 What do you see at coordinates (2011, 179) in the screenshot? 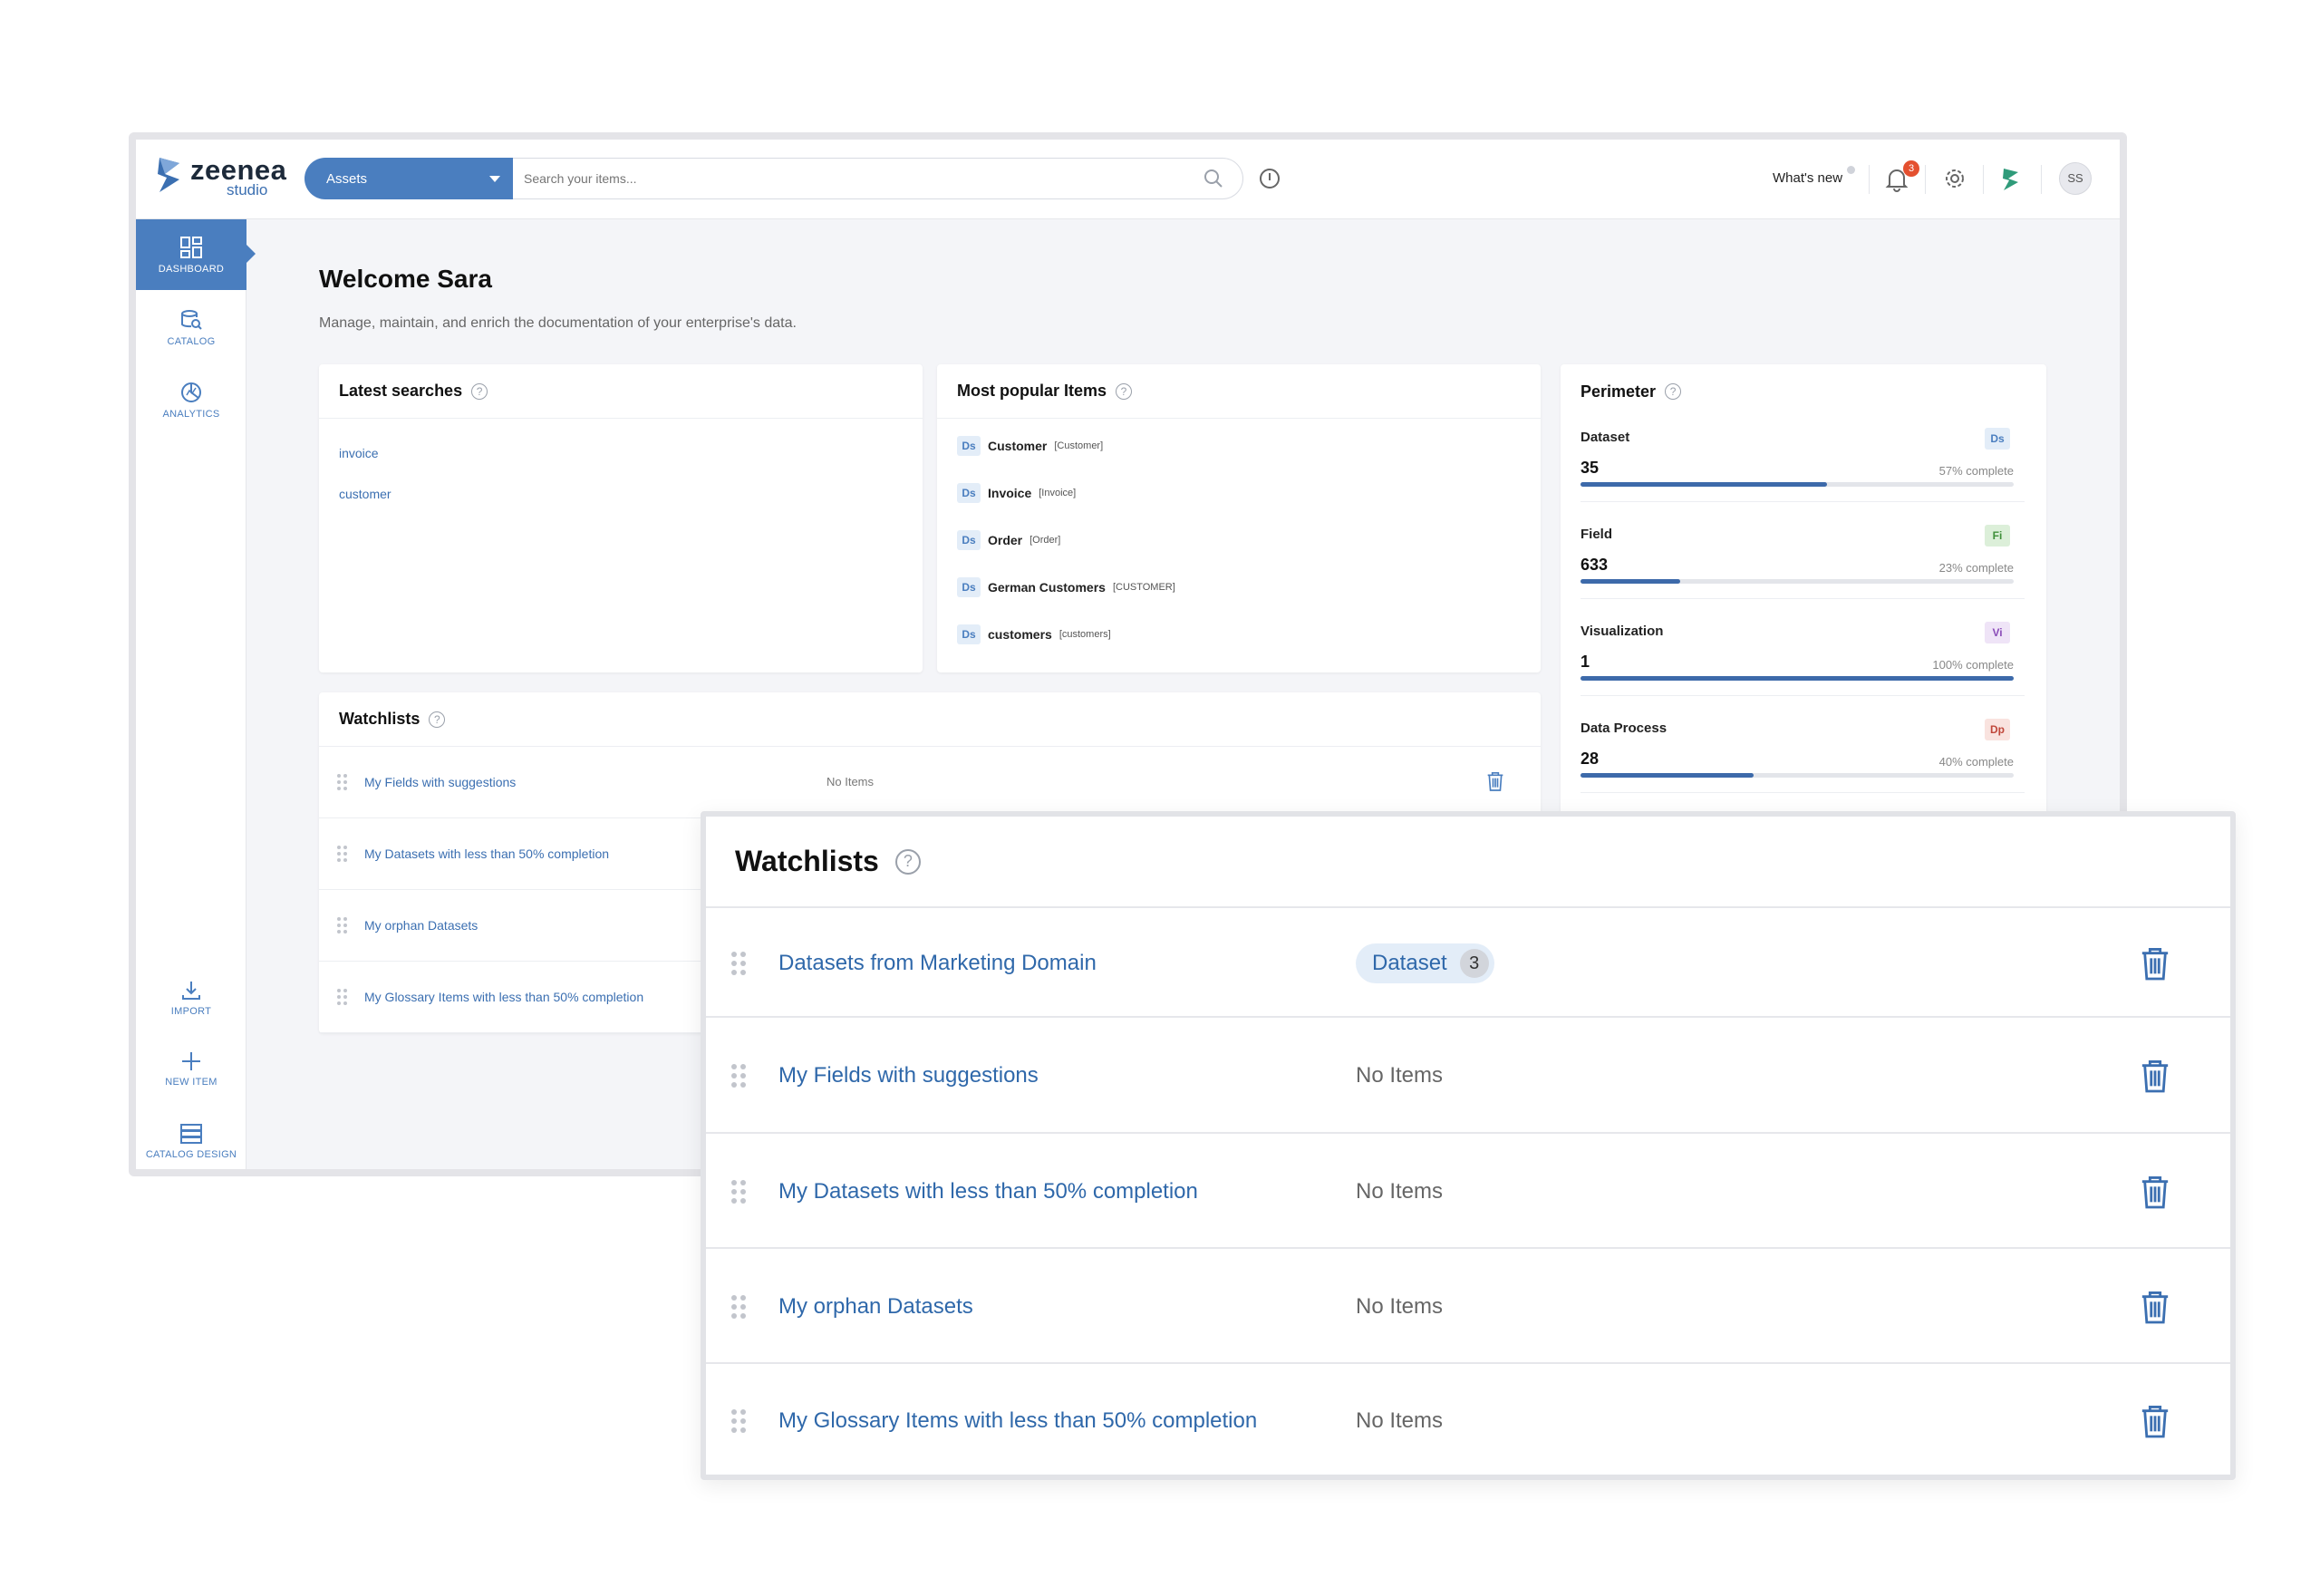
I see `zeenea-explorer-icon` at bounding box center [2011, 179].